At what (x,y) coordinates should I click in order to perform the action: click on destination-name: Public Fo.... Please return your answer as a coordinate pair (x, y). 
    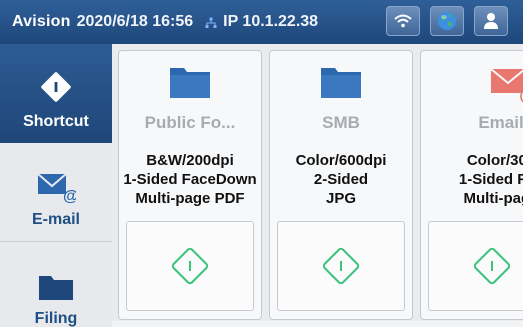
    Looking at the image, I should click on (190, 122).